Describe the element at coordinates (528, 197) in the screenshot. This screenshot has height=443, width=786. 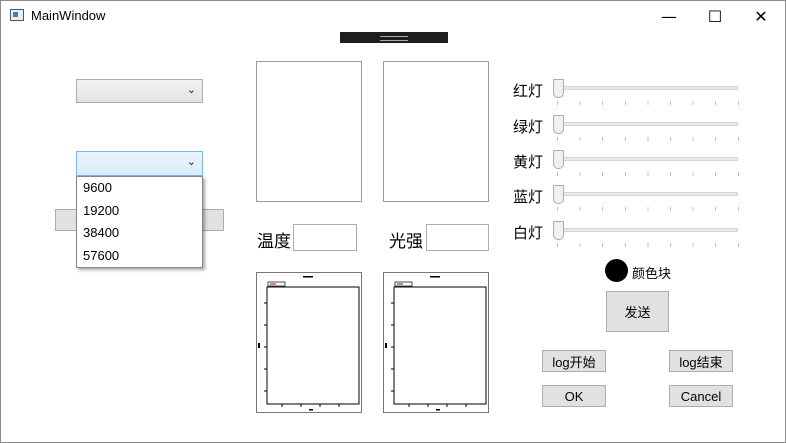
I see `blue-light-label: 蓝灯` at that location.